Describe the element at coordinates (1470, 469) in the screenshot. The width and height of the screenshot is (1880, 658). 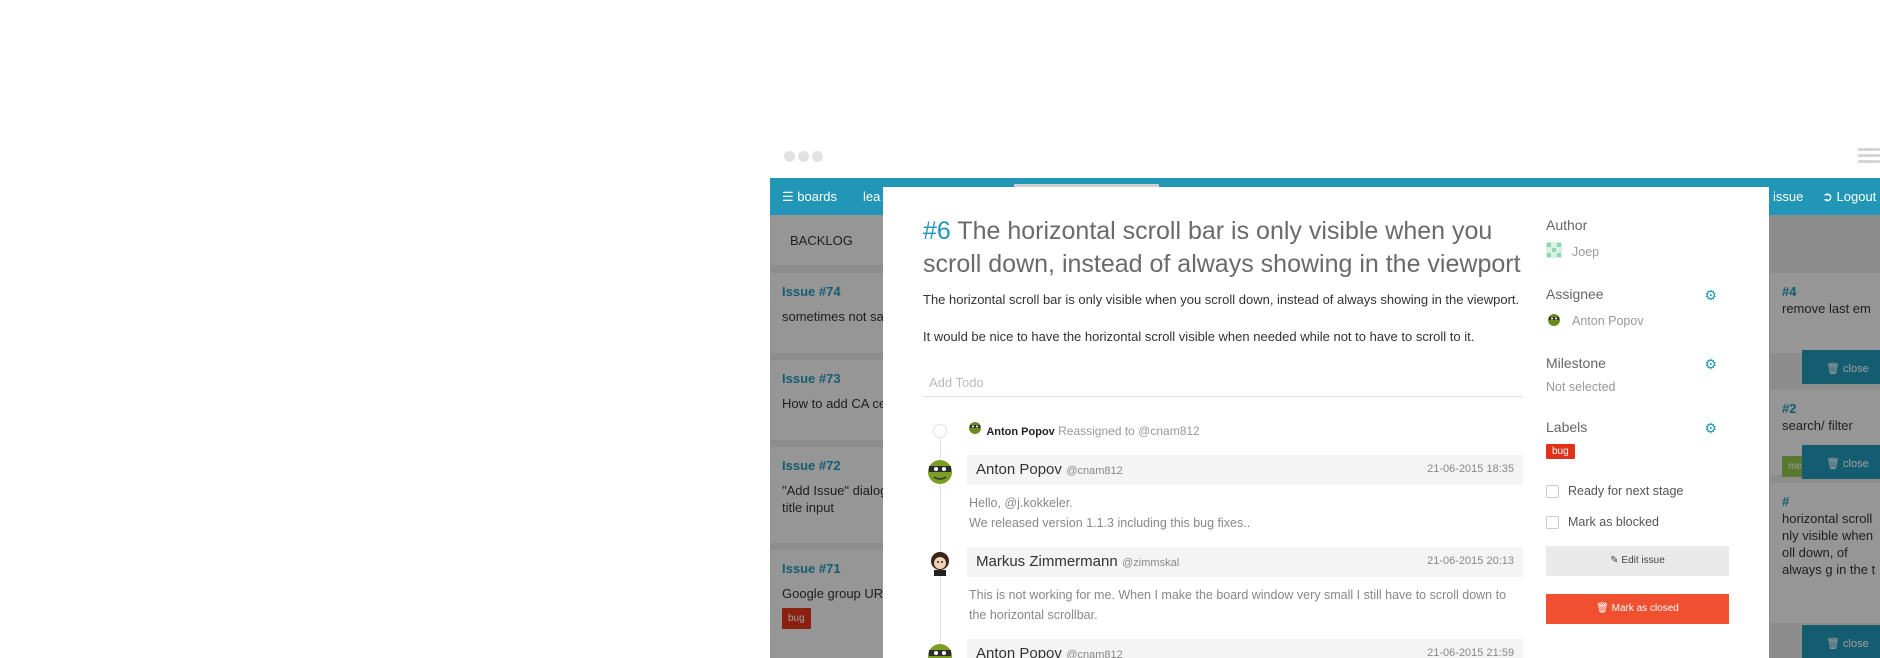
I see `comment-date: 21-06-2015 18:35` at that location.